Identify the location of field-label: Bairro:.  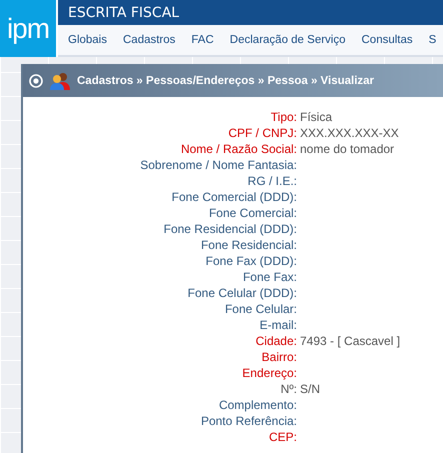
(278, 357).